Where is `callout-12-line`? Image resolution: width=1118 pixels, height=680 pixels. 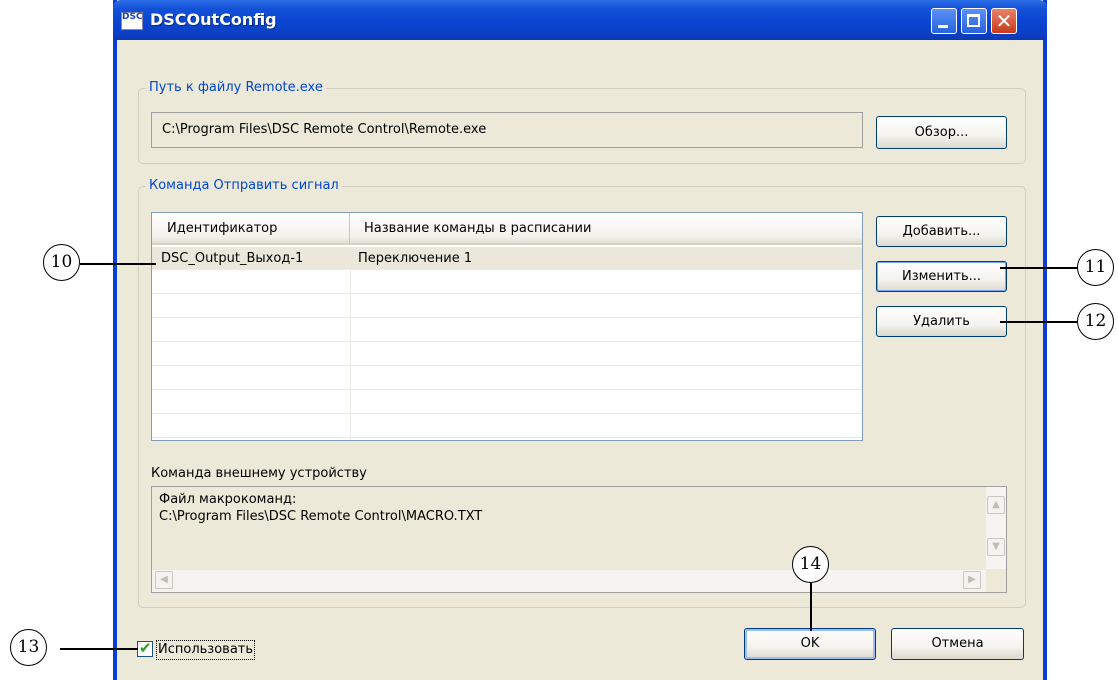 callout-12-line is located at coordinates (1038, 322).